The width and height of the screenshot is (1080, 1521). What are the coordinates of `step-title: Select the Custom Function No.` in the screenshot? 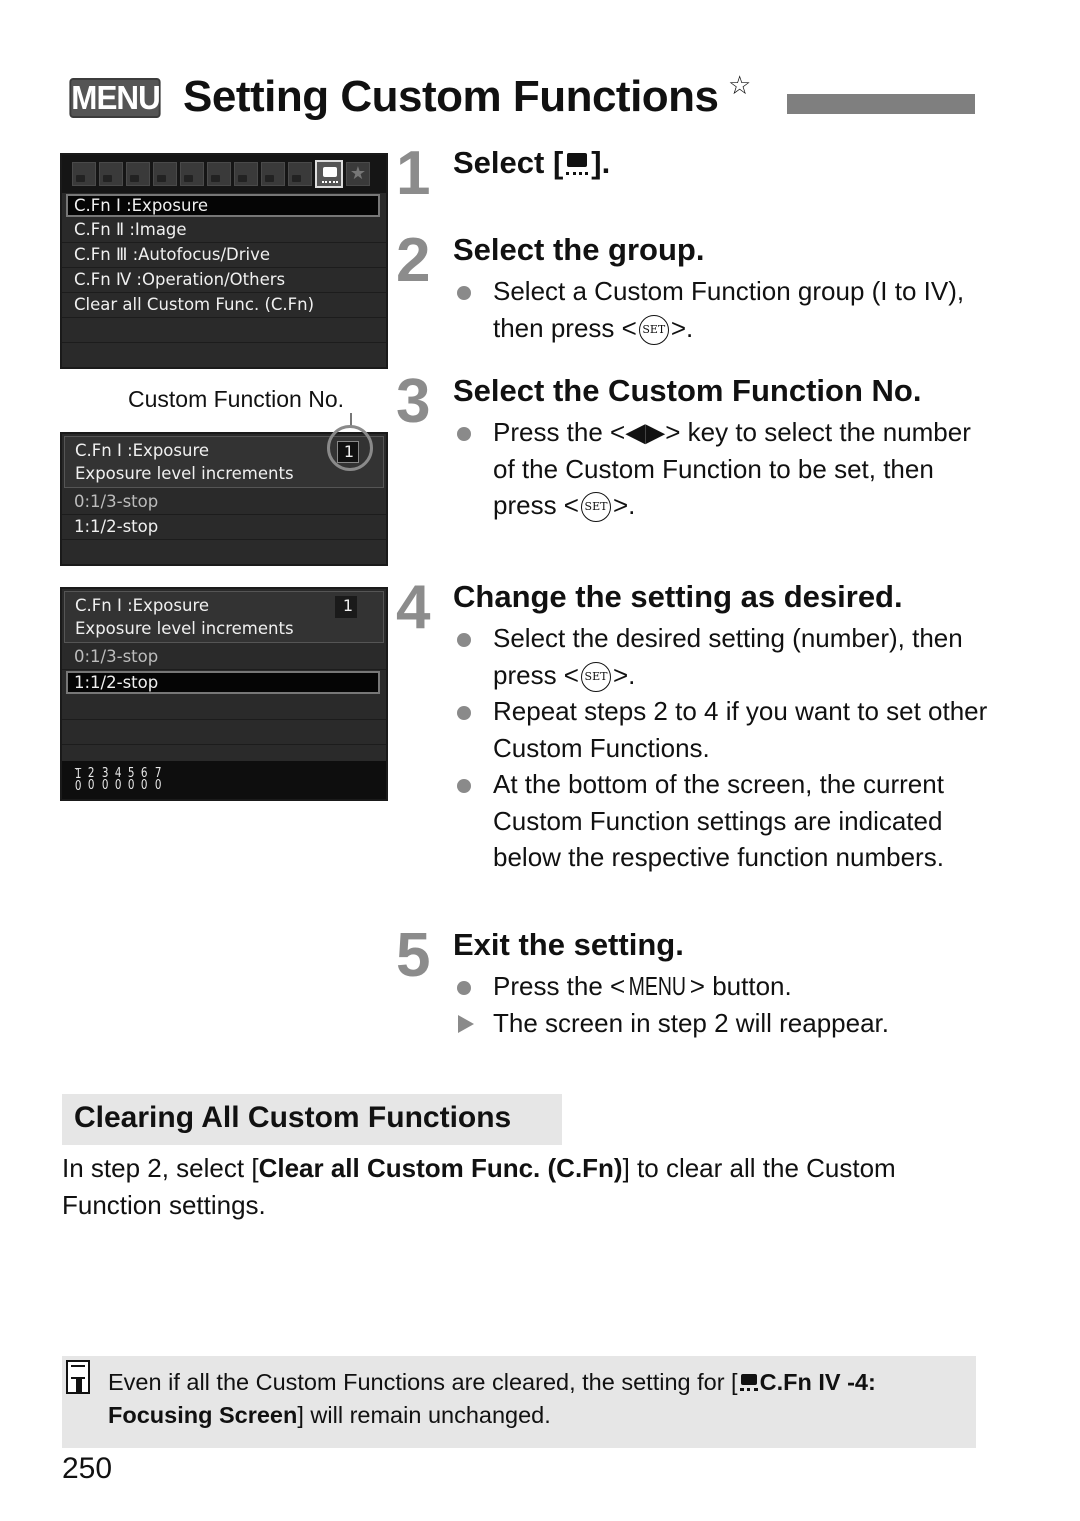 It's located at (687, 390).